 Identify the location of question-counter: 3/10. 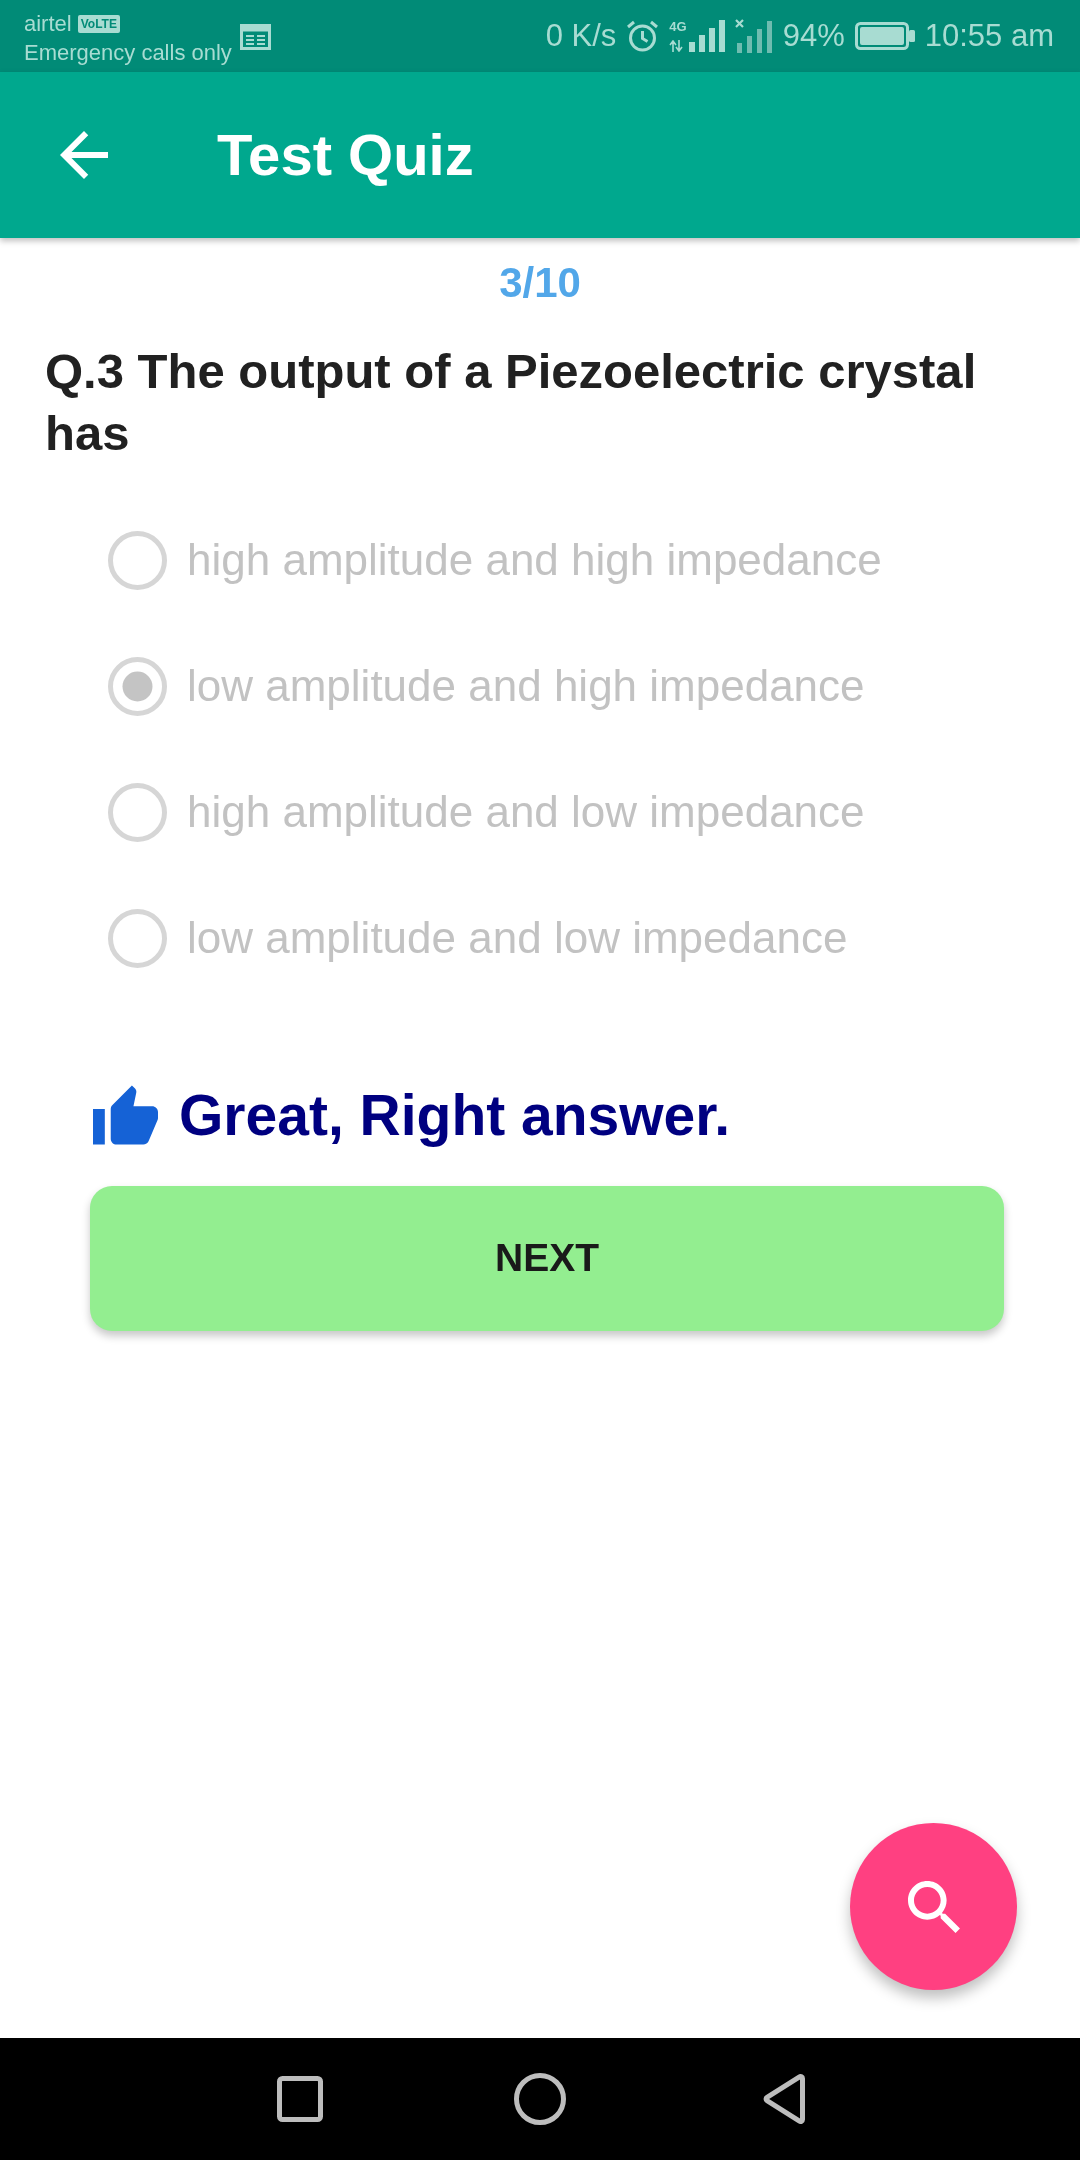
(540, 283).